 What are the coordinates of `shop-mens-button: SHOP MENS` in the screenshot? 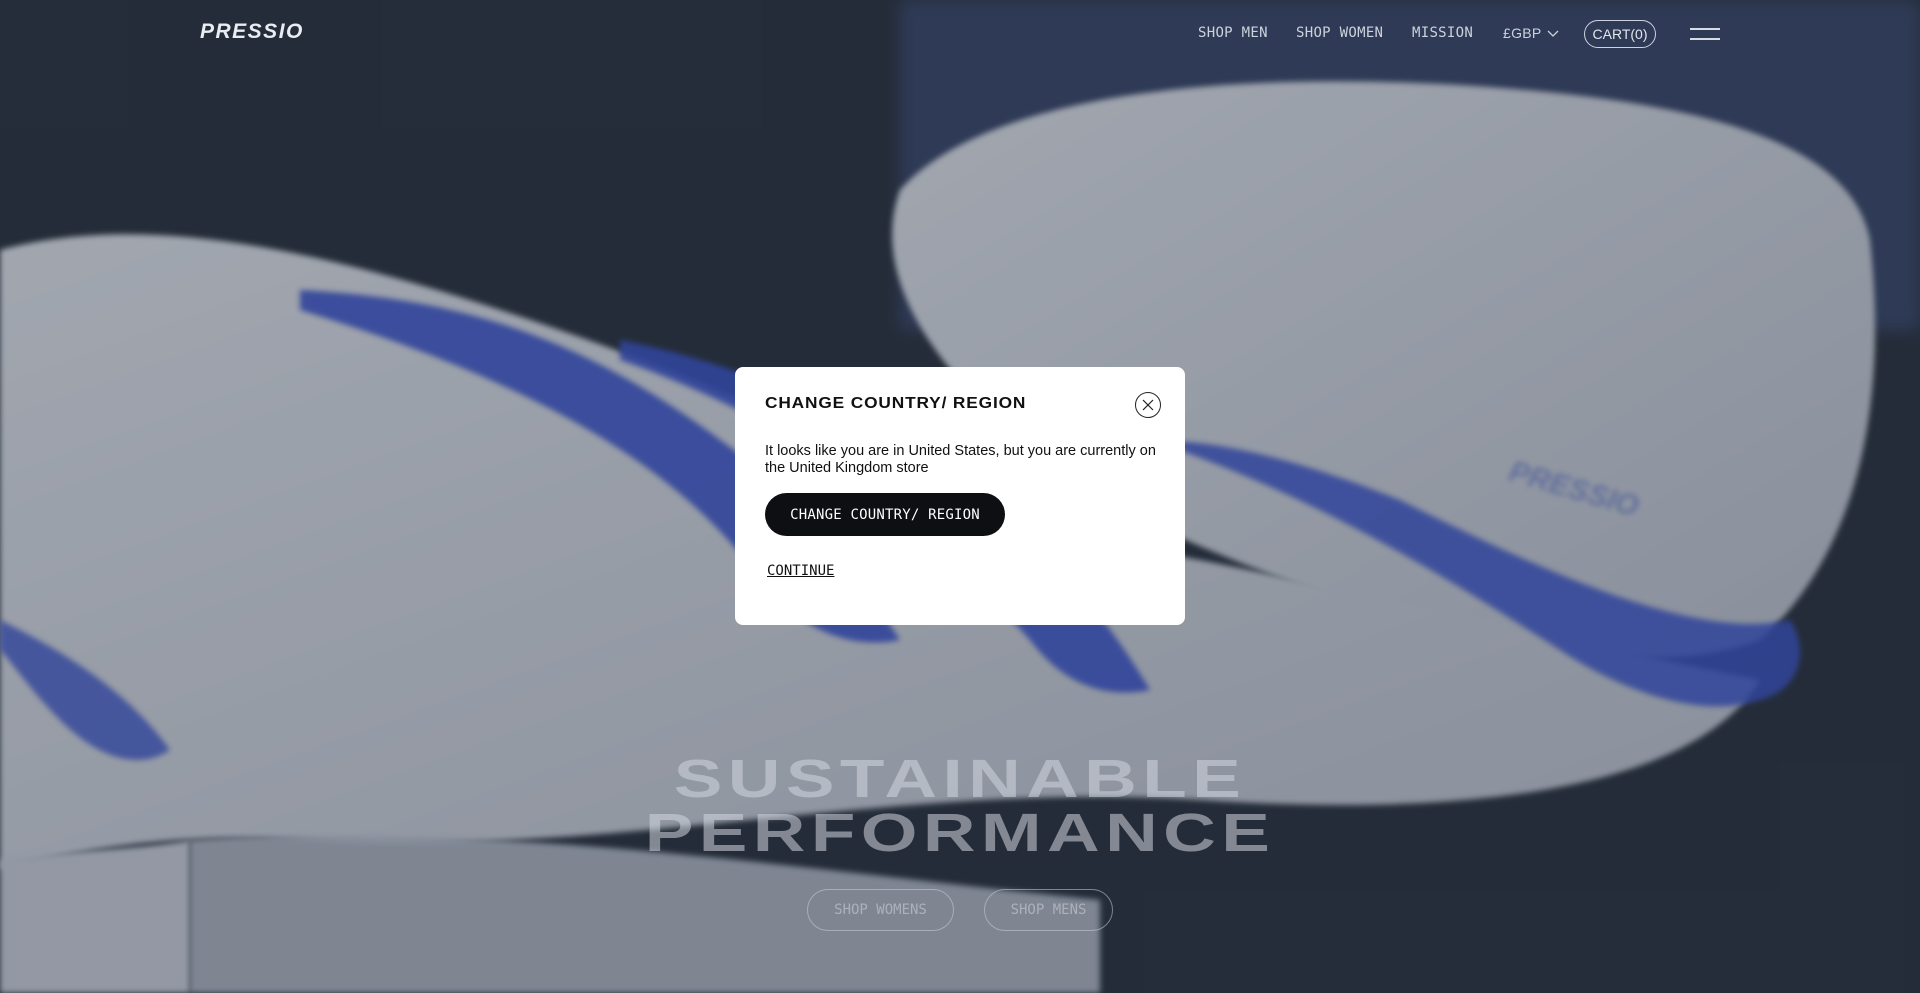 It's located at (1048, 910).